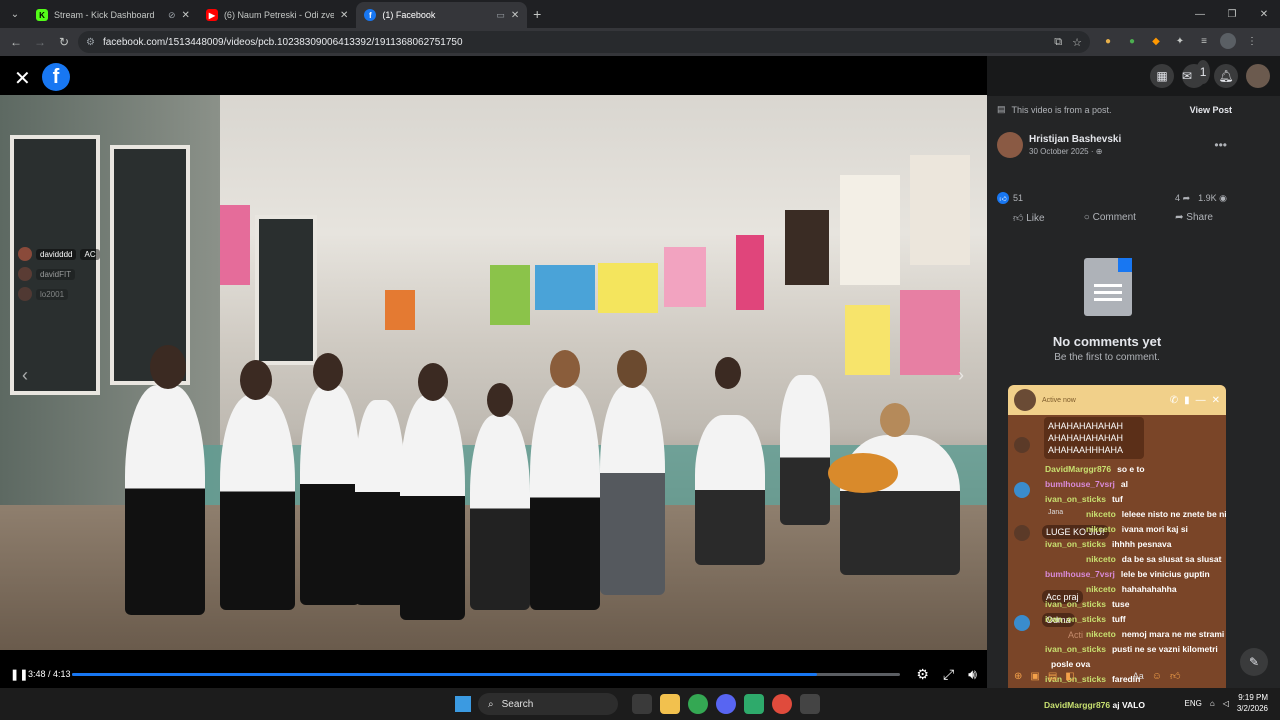 This screenshot has height=720, width=1280. I want to click on chat-line: nikceto hahahahahha, so click(1131, 589).